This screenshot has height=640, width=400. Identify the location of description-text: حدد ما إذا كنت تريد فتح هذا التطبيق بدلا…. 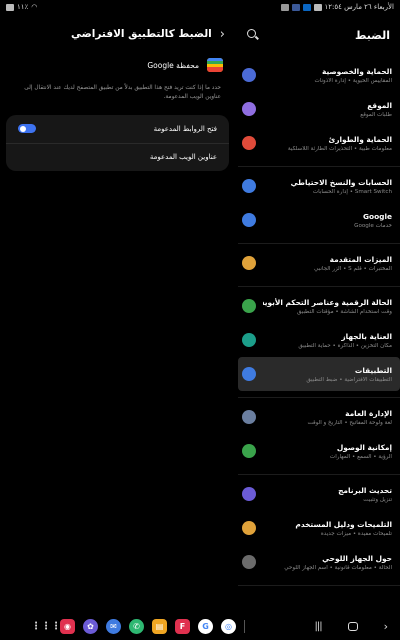
(122, 93).